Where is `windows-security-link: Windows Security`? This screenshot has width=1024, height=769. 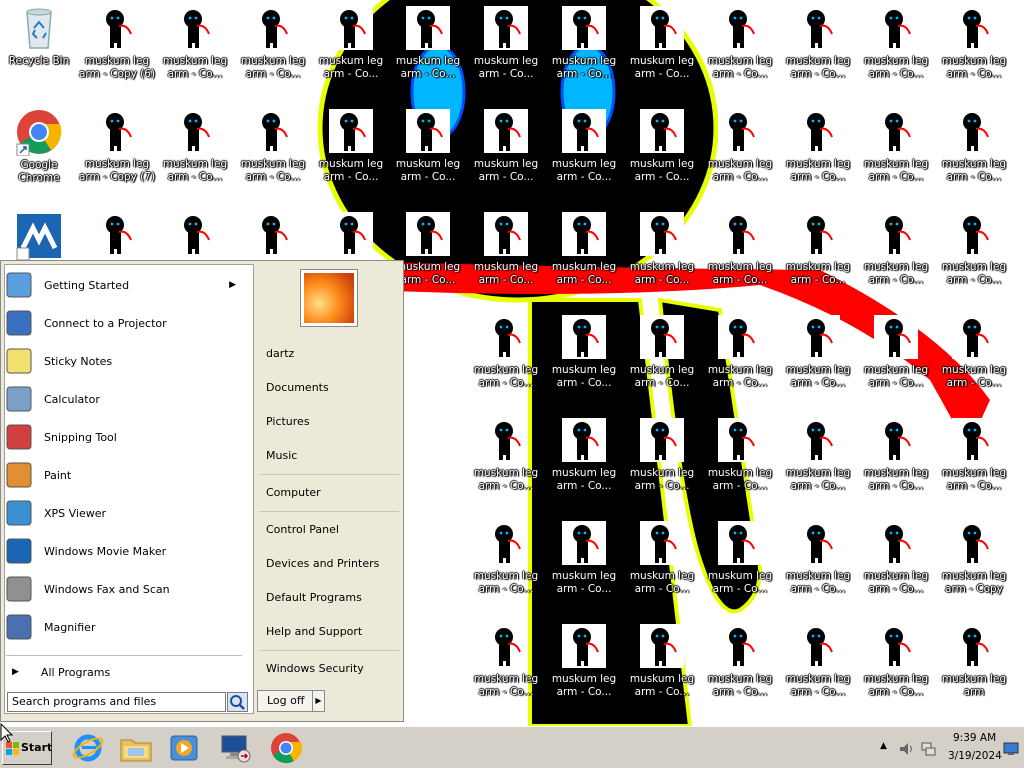
windows-security-link: Windows Security is located at coordinates (315, 668).